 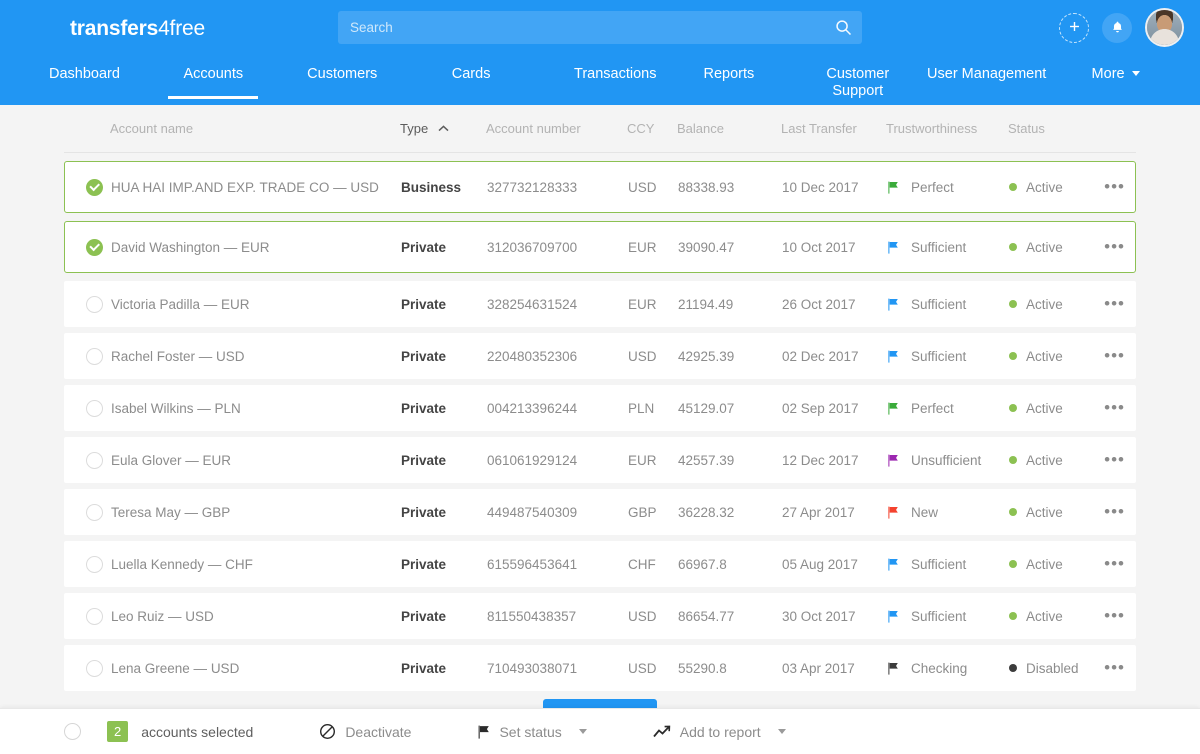 What do you see at coordinates (843, 27) in the screenshot?
I see `search-icon` at bounding box center [843, 27].